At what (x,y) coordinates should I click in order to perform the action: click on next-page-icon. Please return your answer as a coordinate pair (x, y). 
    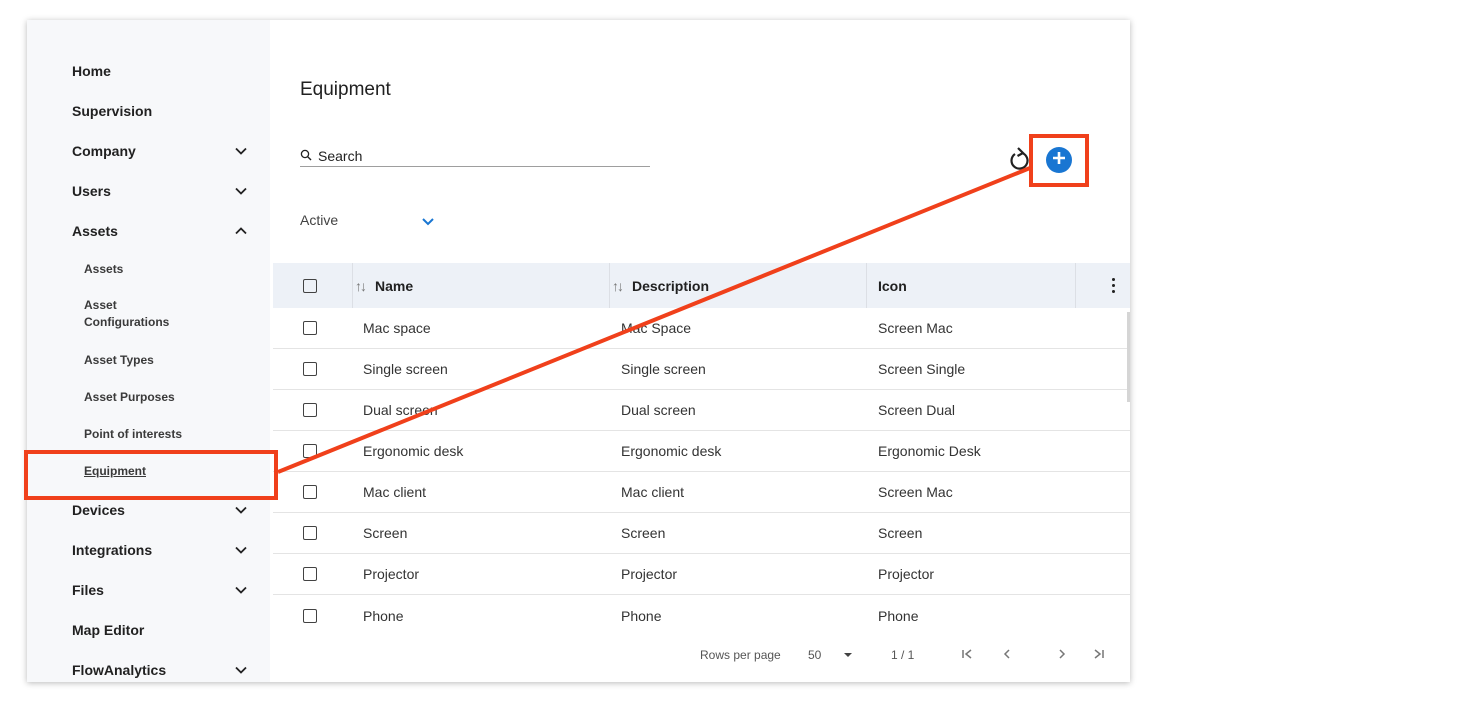
    Looking at the image, I should click on (1062, 655).